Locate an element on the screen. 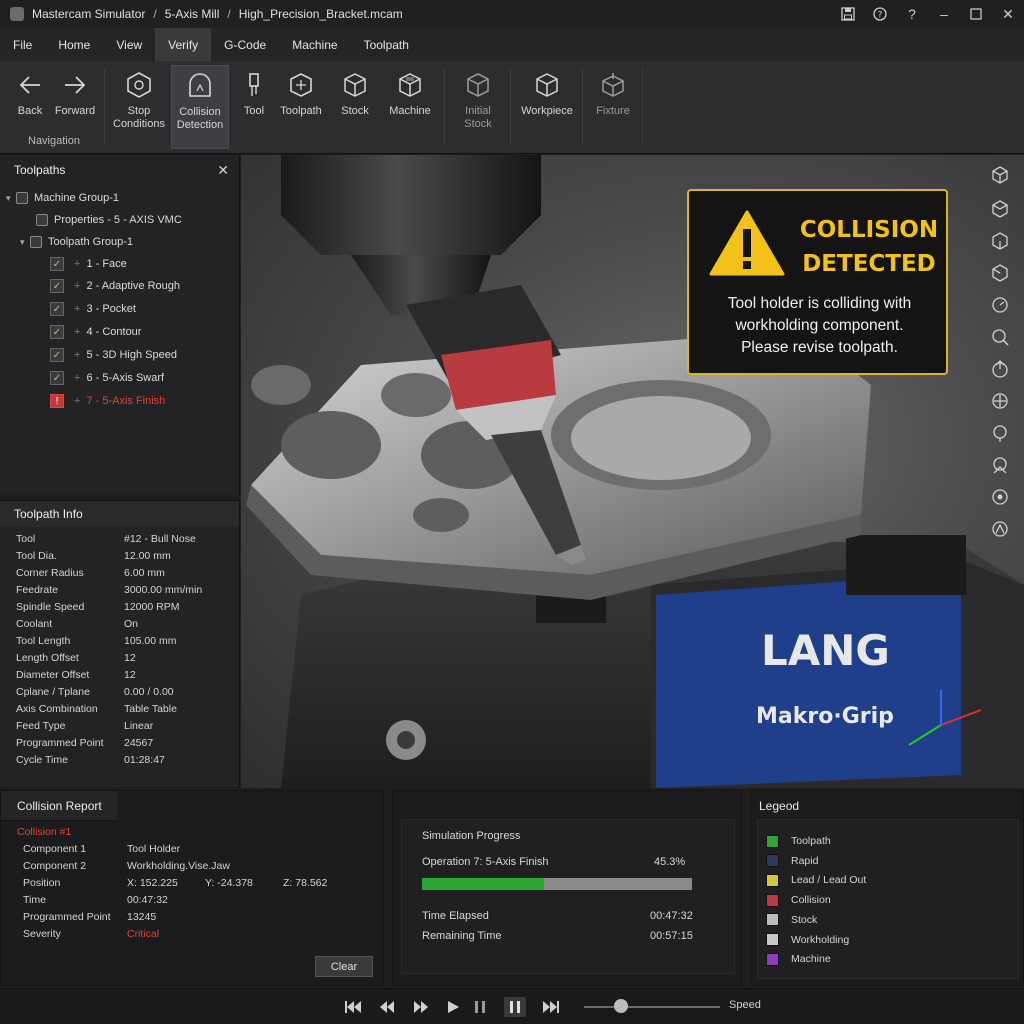  menu-gcode: G-Code is located at coordinates (245, 44).